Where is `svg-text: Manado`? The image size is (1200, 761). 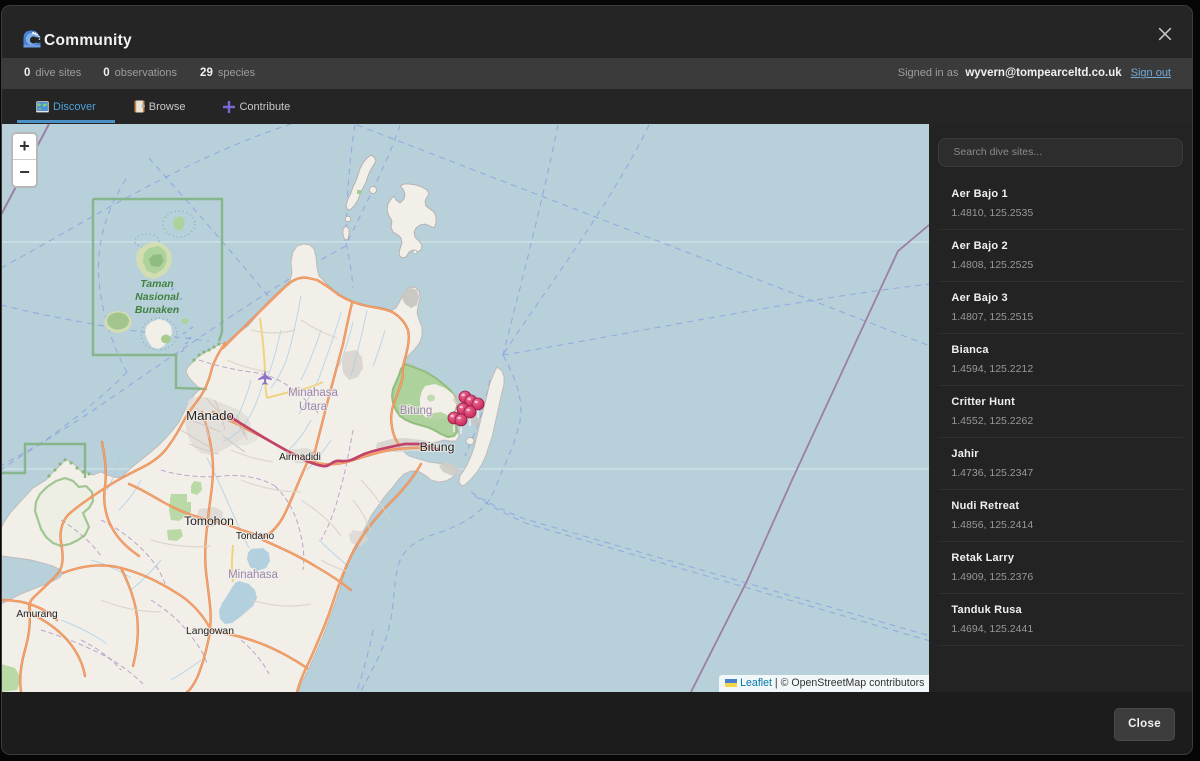 svg-text: Manado is located at coordinates (210, 415).